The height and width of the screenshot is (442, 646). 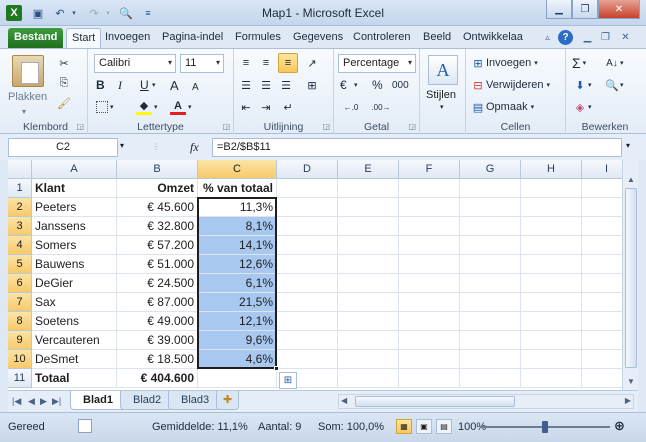 What do you see at coordinates (412, 126) in the screenshot?
I see `number-launcher-icon: ◲` at bounding box center [412, 126].